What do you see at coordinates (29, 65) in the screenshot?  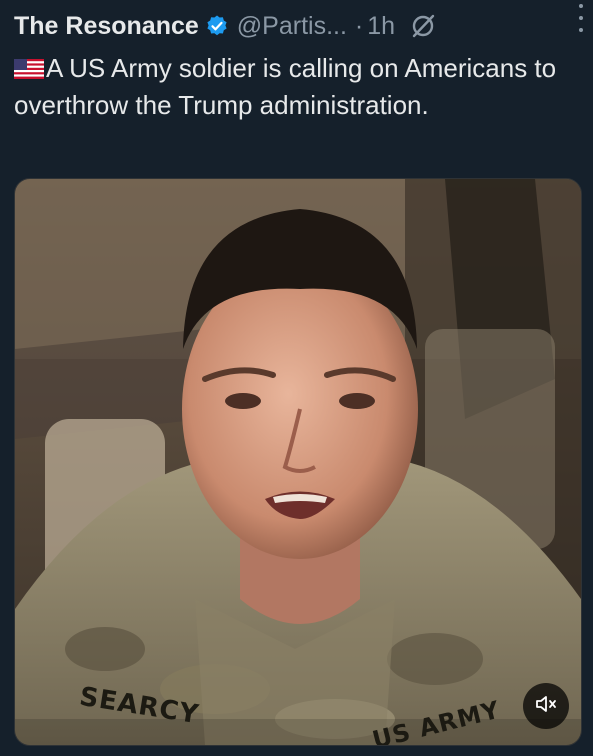 I see `us-flag-icon` at bounding box center [29, 65].